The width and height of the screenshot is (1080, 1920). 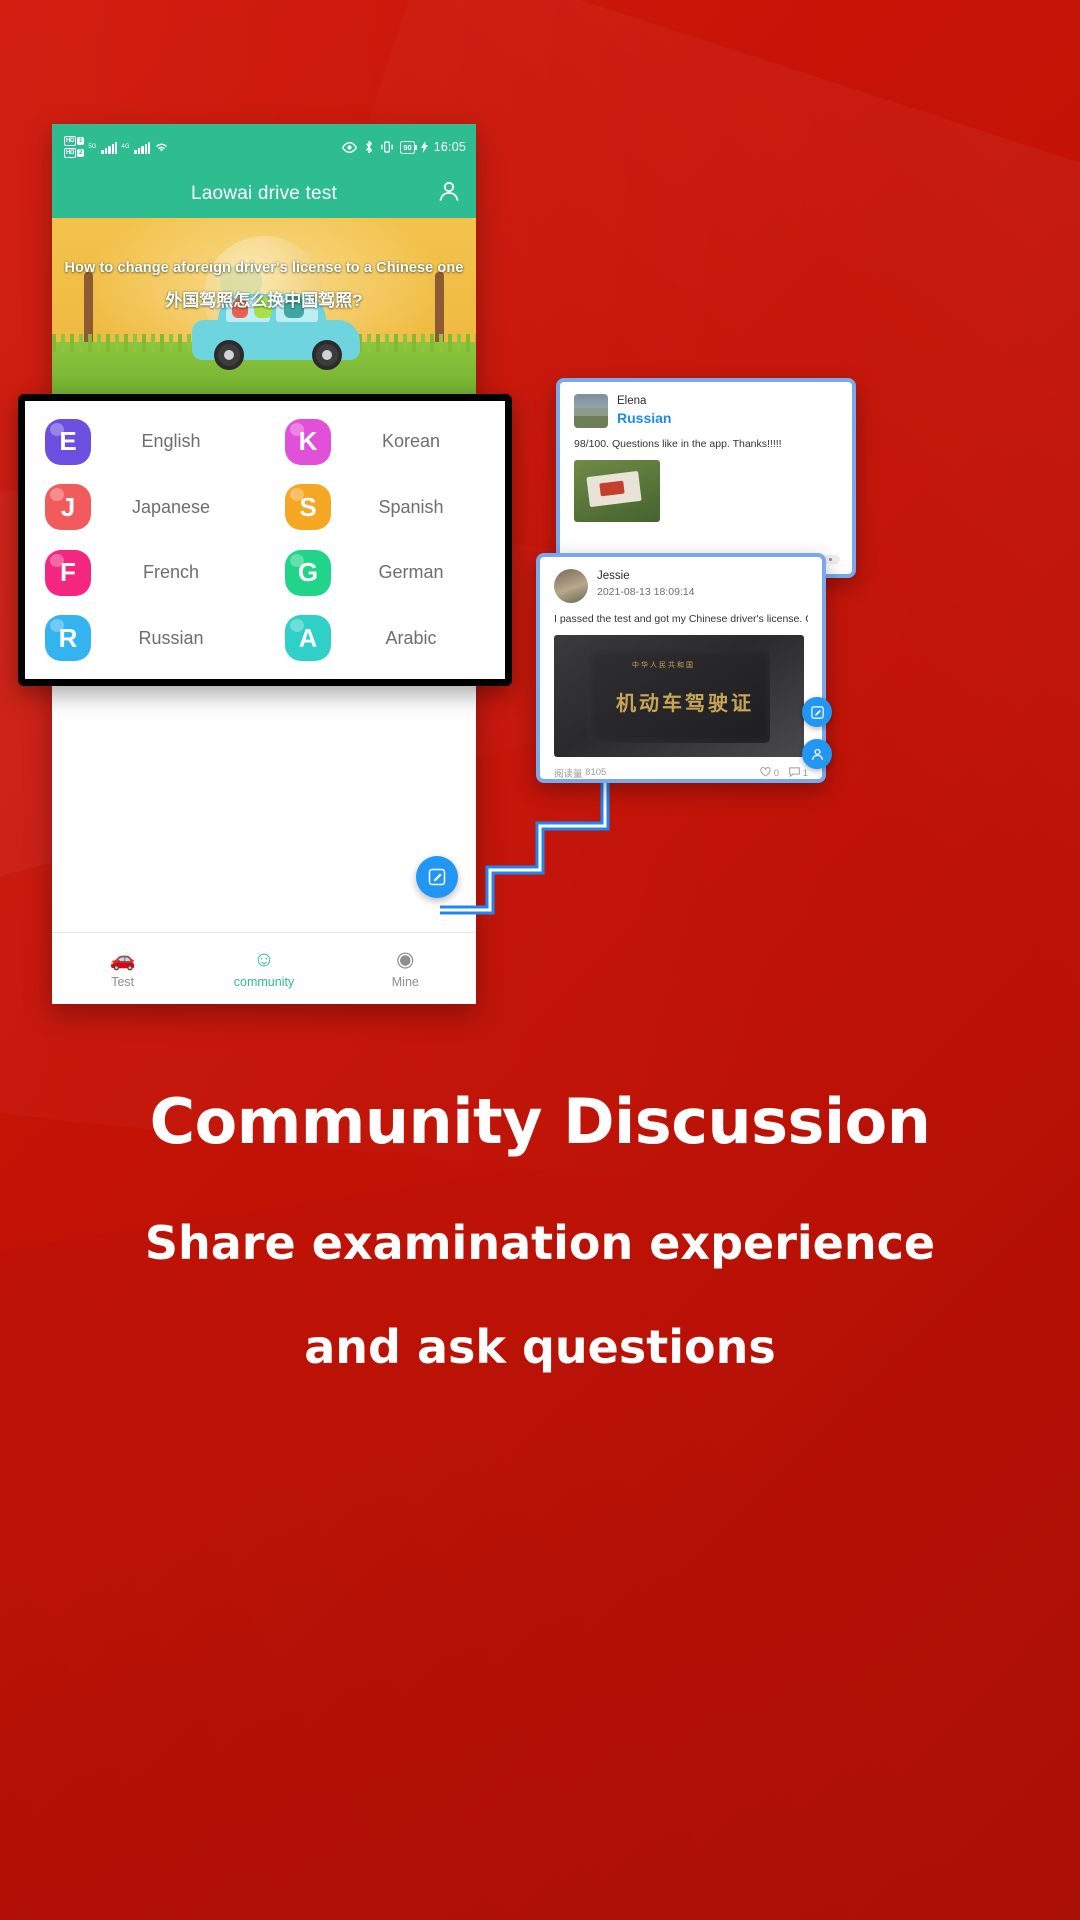 What do you see at coordinates (411, 506) in the screenshot?
I see `language-label-spanish: Spanish` at bounding box center [411, 506].